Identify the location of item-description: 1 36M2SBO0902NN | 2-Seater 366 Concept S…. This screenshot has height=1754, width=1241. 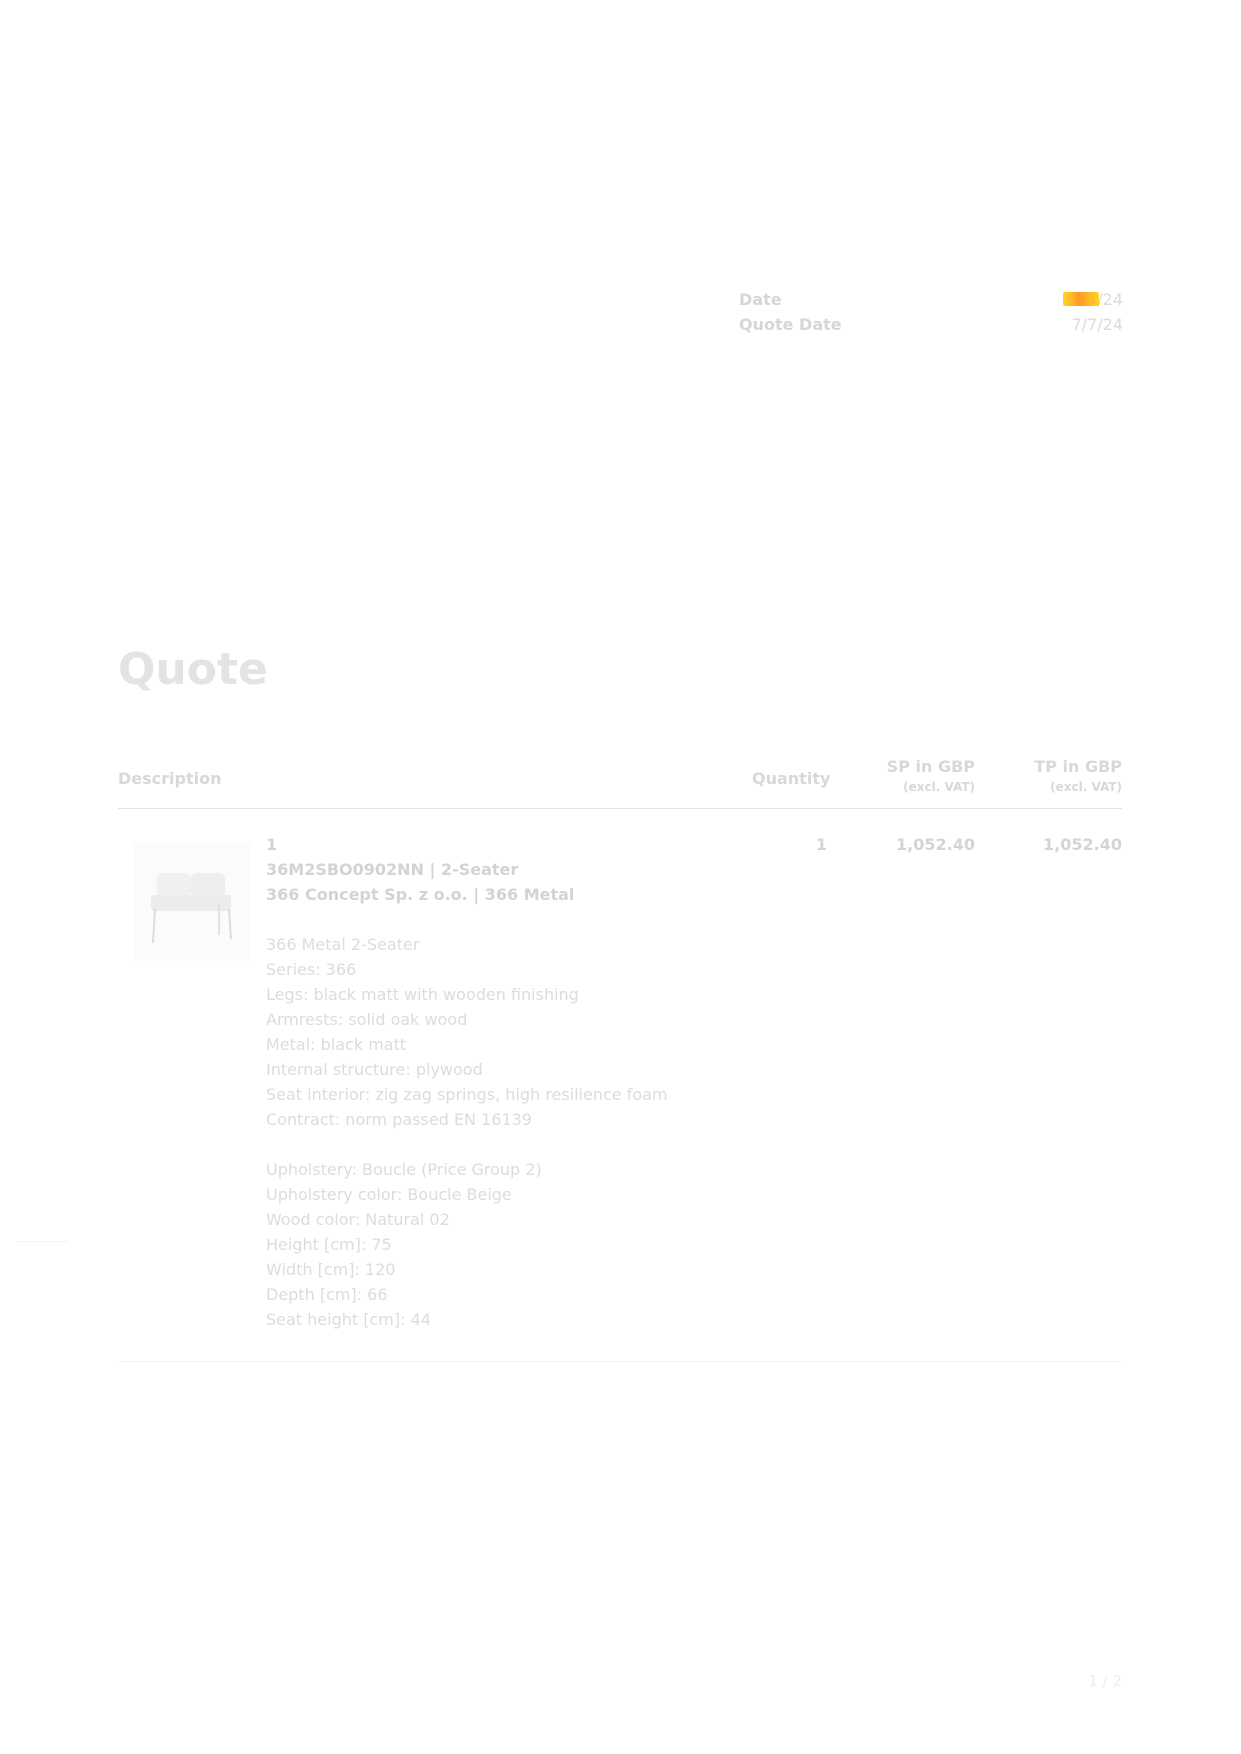
(526, 1082).